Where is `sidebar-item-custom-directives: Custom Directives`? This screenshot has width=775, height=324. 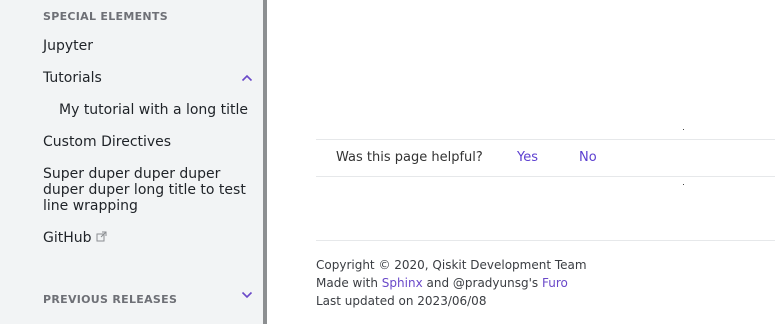
sidebar-item-custom-directives: Custom Directives is located at coordinates (107, 142).